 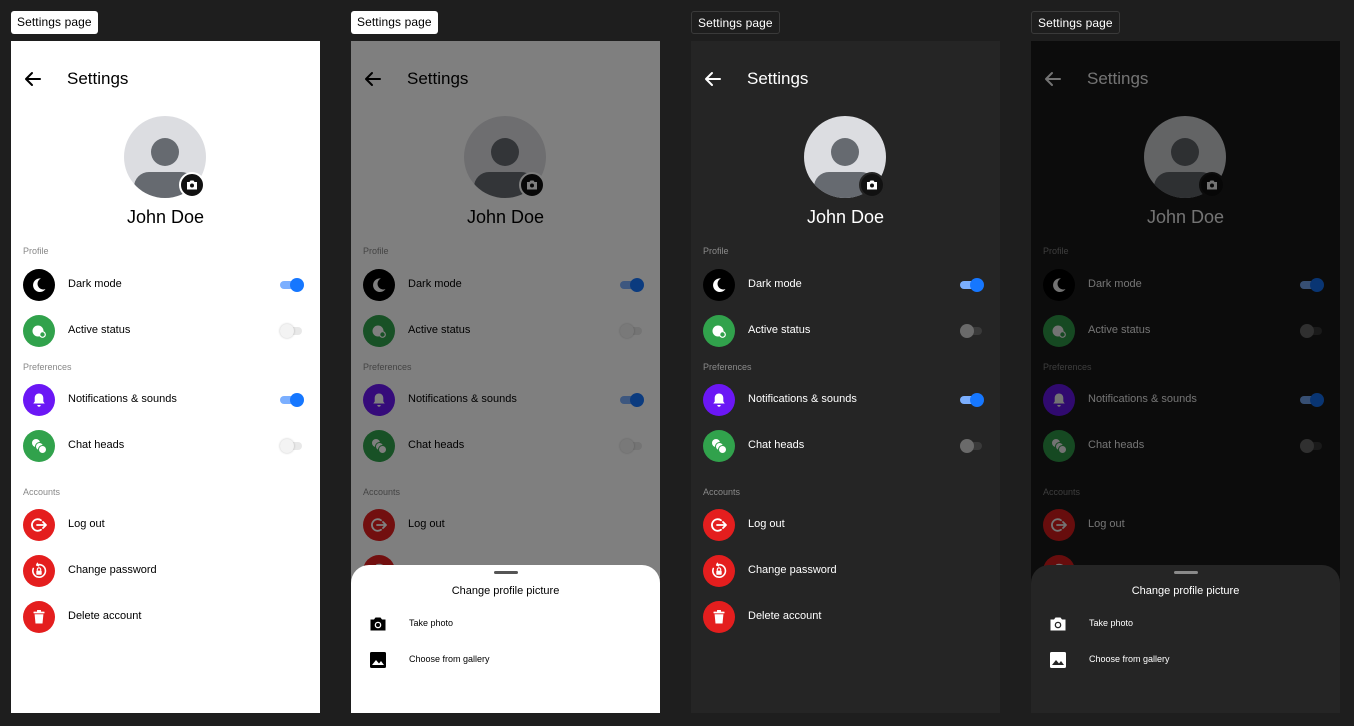 I want to click on setting-label: Delete account, so click(x=105, y=616).